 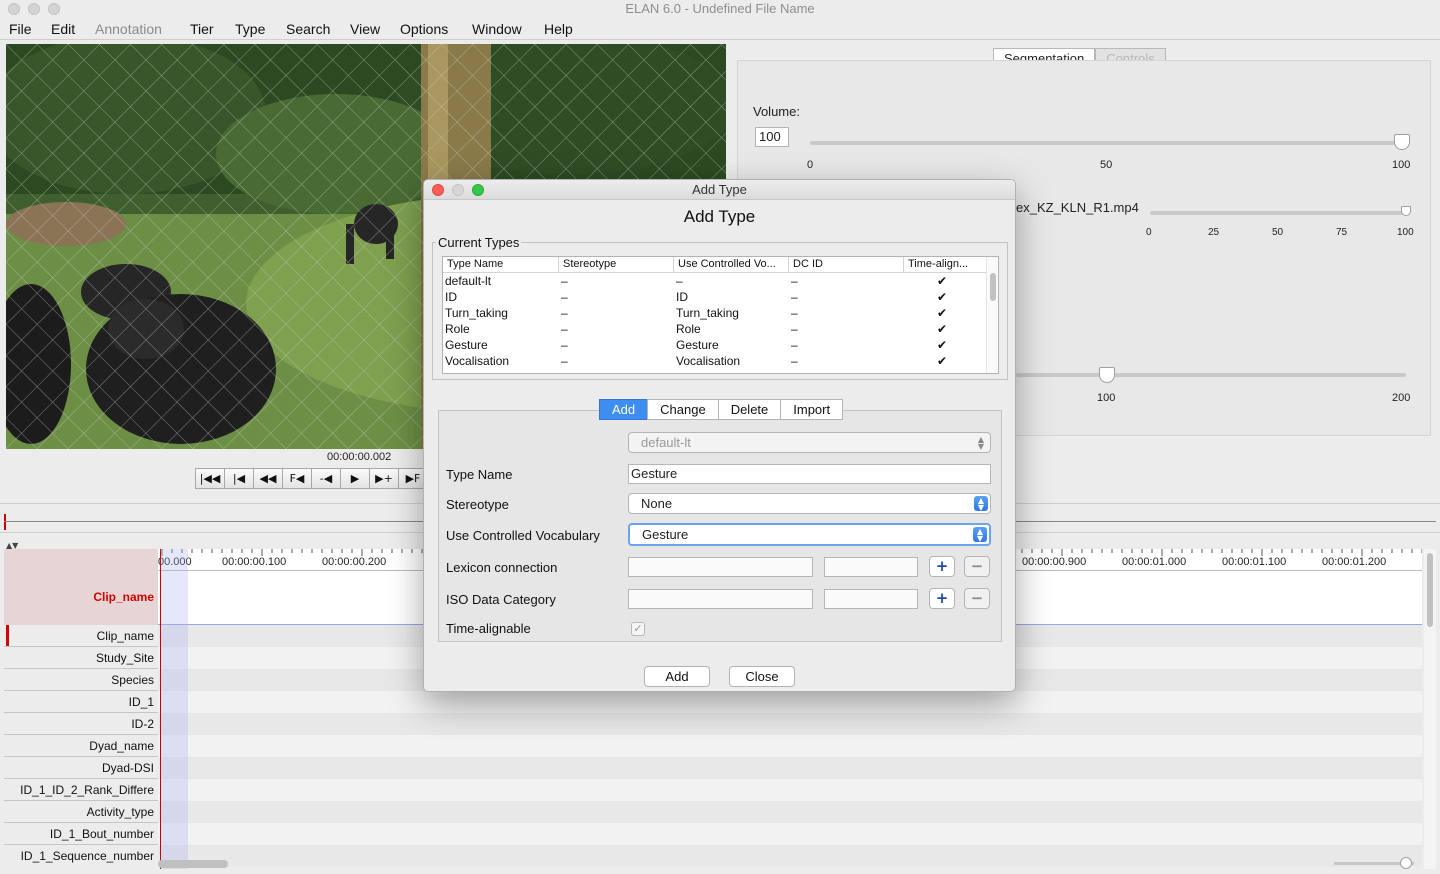 What do you see at coordinates (79, 636) in the screenshot?
I see `tier-name: Clip_name` at bounding box center [79, 636].